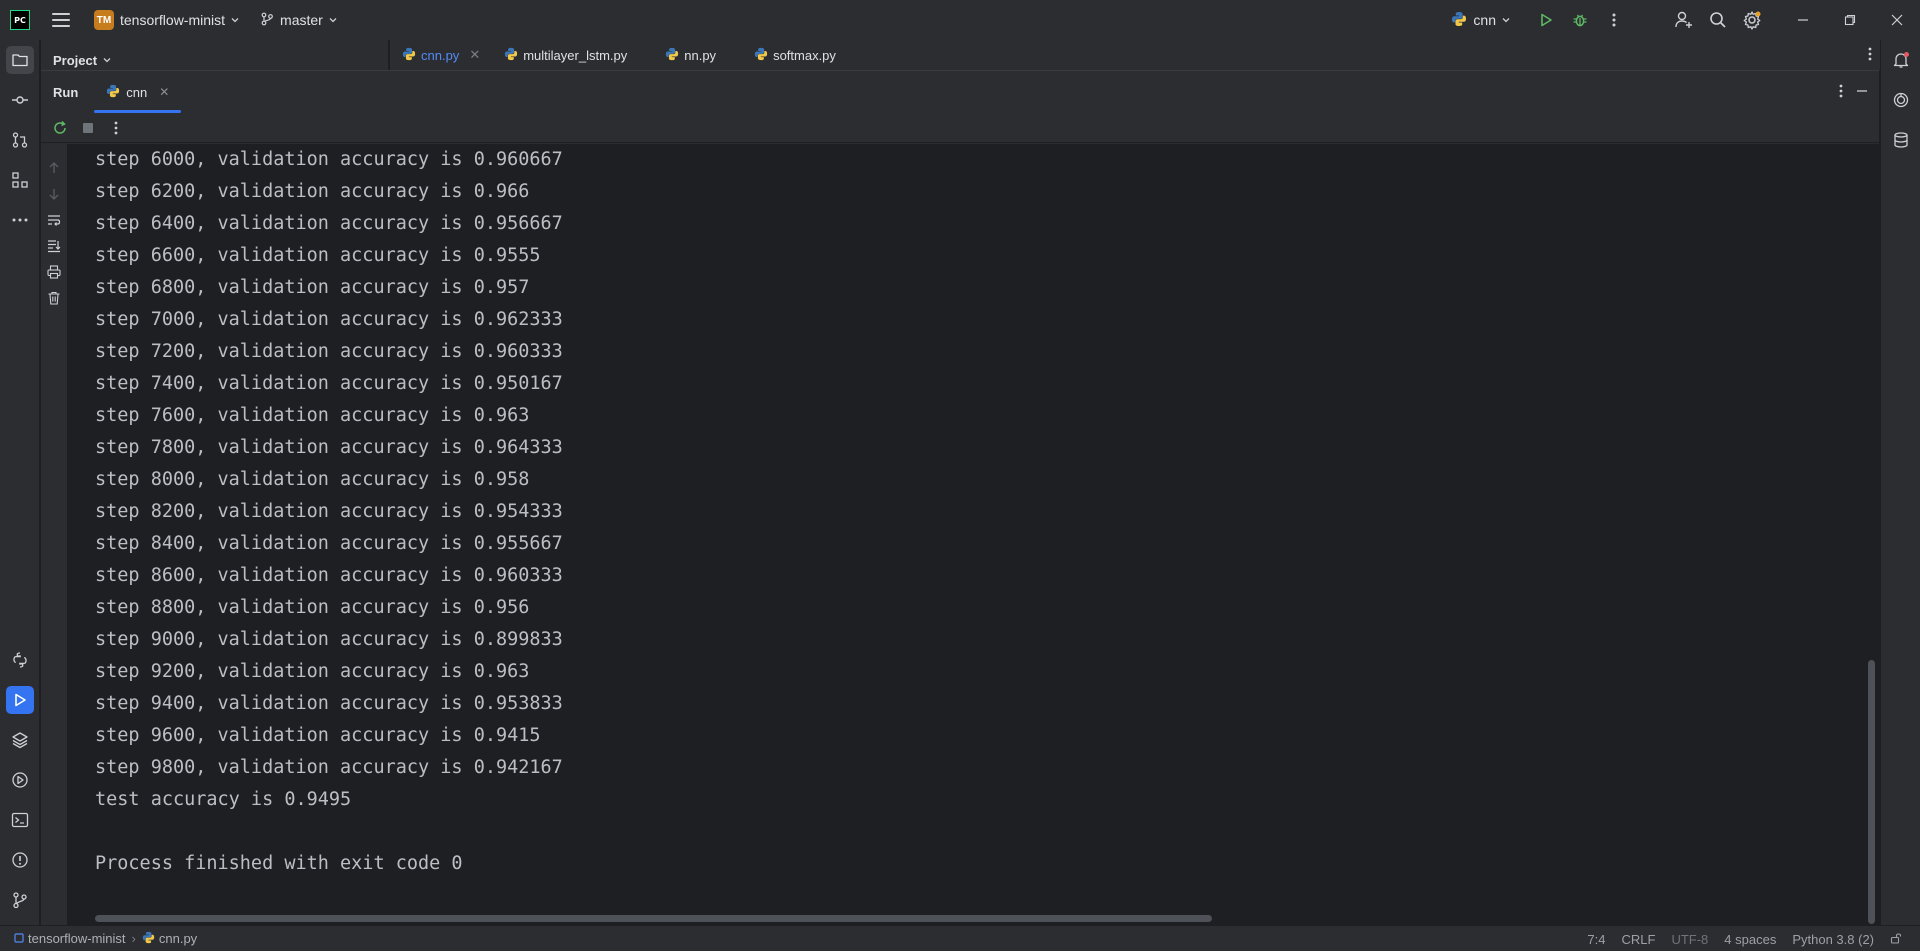 The height and width of the screenshot is (951, 1920). Describe the element at coordinates (61, 20) in the screenshot. I see `main-menu-button` at that location.